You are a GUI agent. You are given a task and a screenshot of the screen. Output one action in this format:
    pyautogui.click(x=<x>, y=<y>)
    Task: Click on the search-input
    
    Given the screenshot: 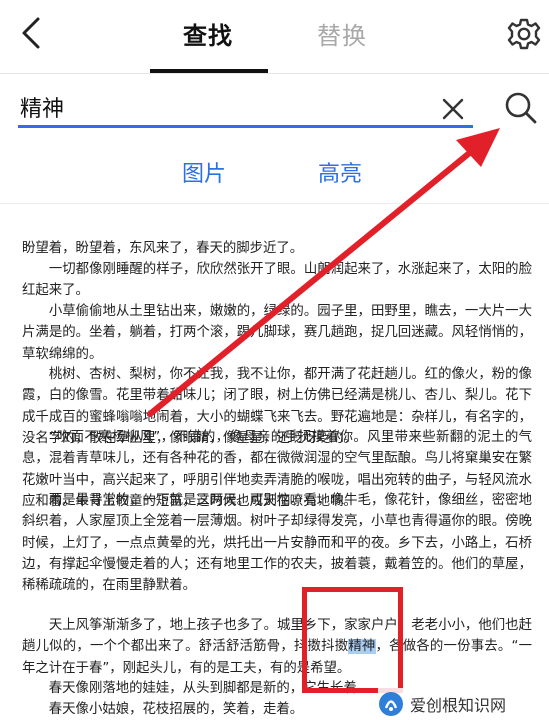 What is the action you would take?
    pyautogui.click(x=245, y=108)
    